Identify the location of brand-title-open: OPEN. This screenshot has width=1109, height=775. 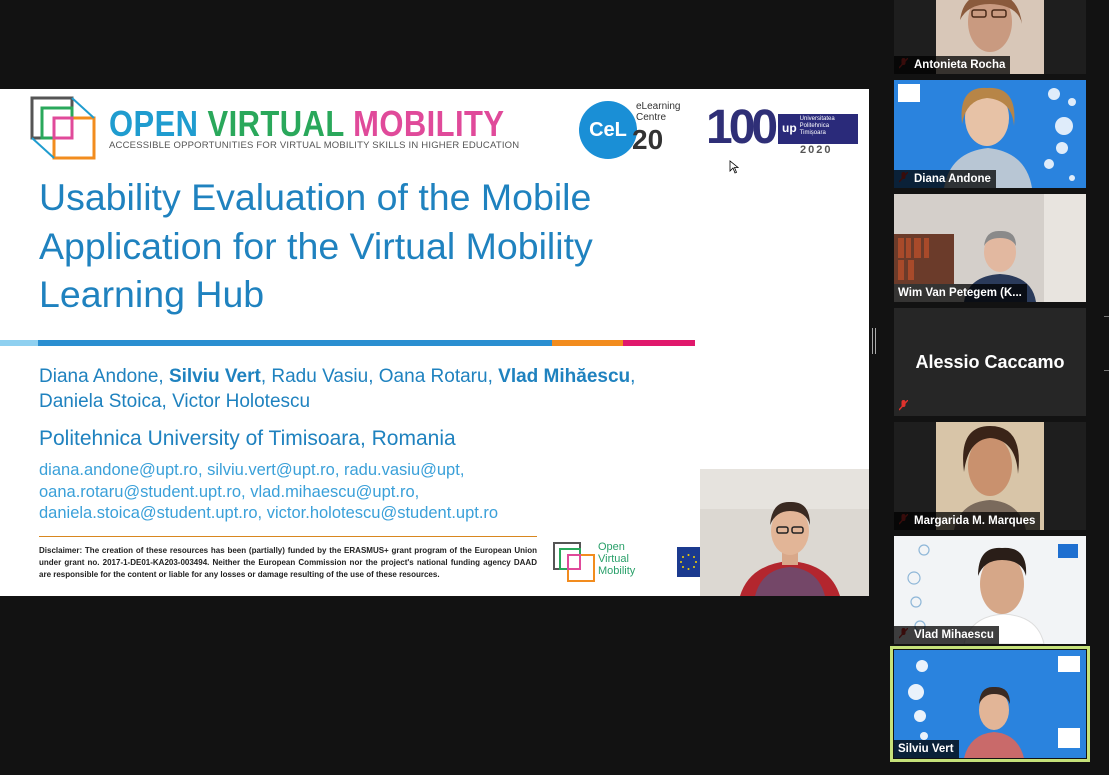
(158, 123).